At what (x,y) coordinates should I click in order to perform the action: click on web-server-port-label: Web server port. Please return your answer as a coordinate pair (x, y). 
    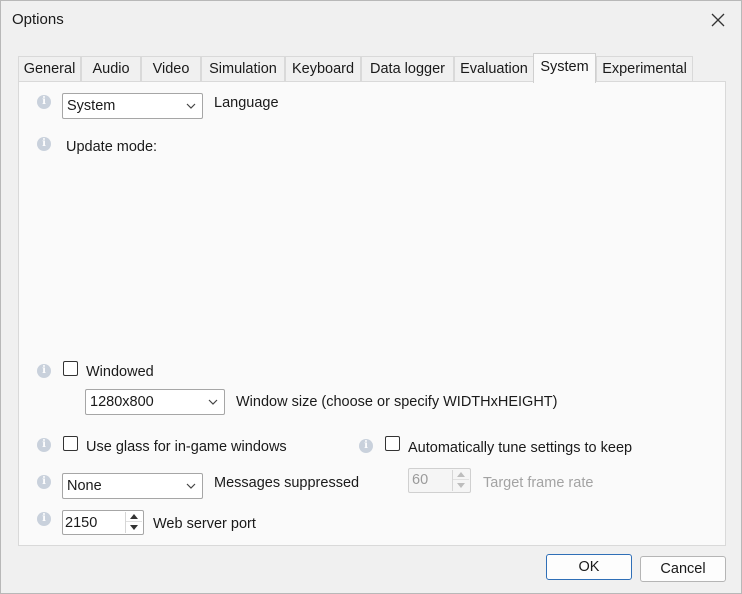
    Looking at the image, I should click on (204, 523).